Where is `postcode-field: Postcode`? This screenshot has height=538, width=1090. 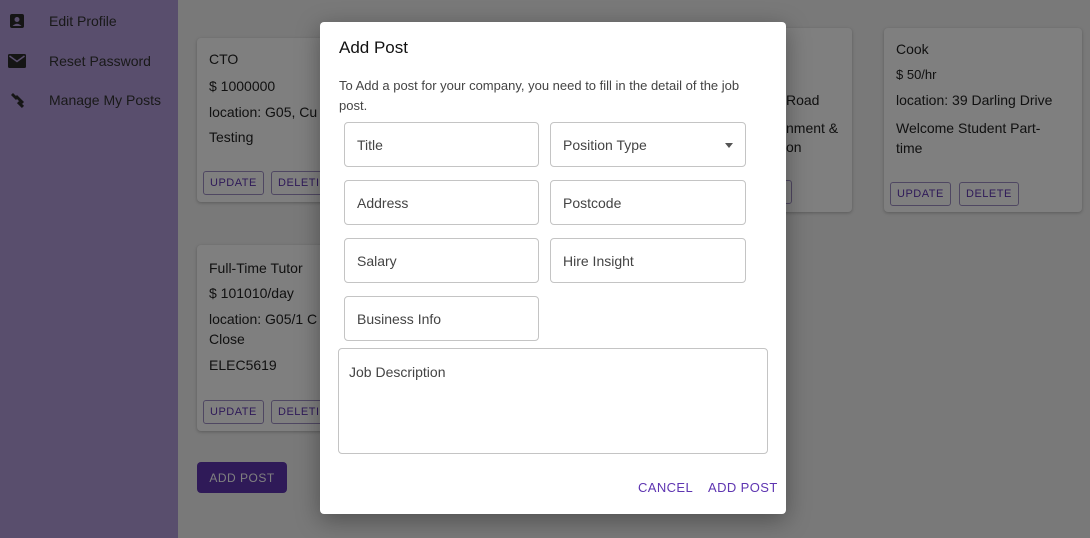 postcode-field: Postcode is located at coordinates (648, 202).